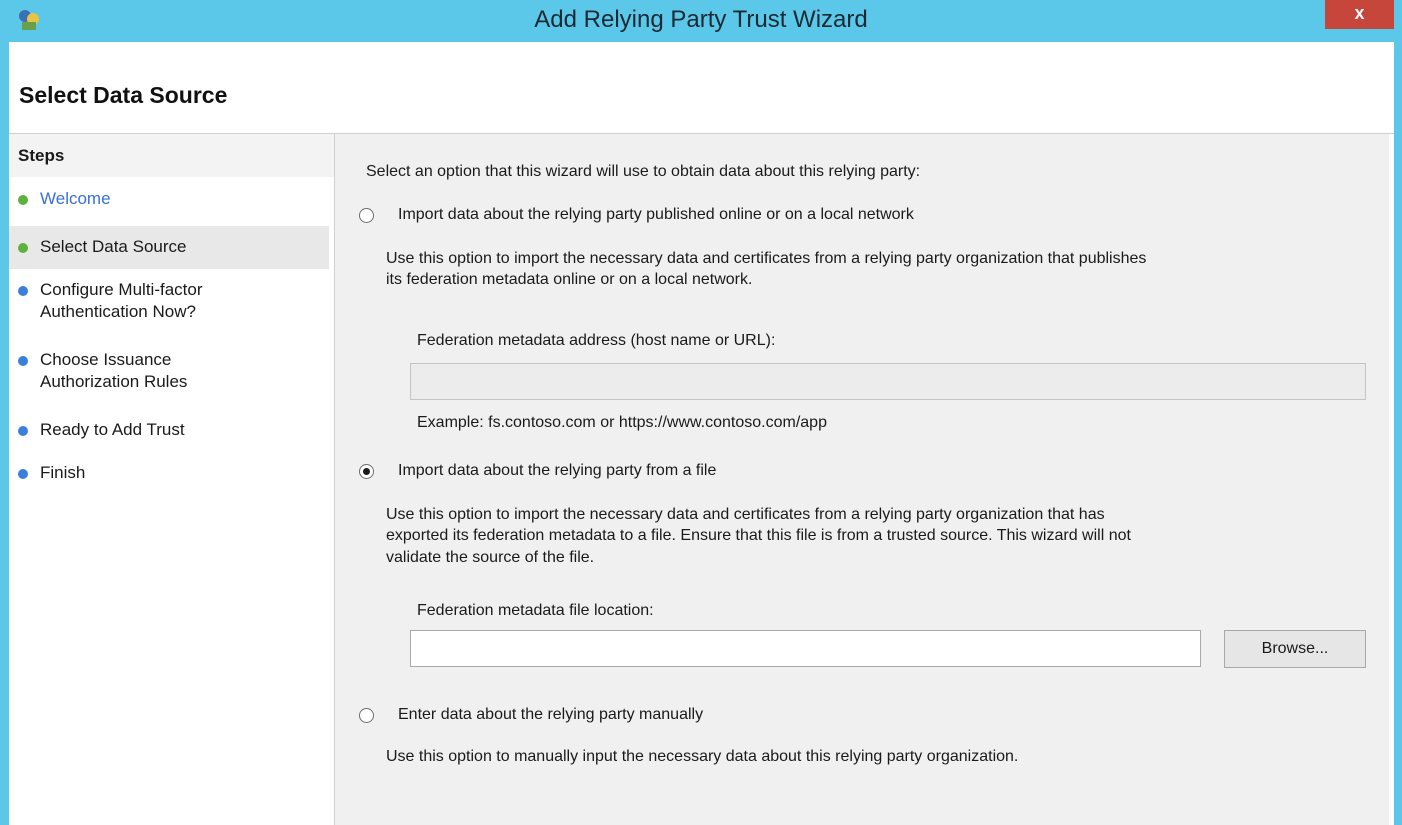  I want to click on option-file-description-line3: validate the source of the file., so click(490, 557).